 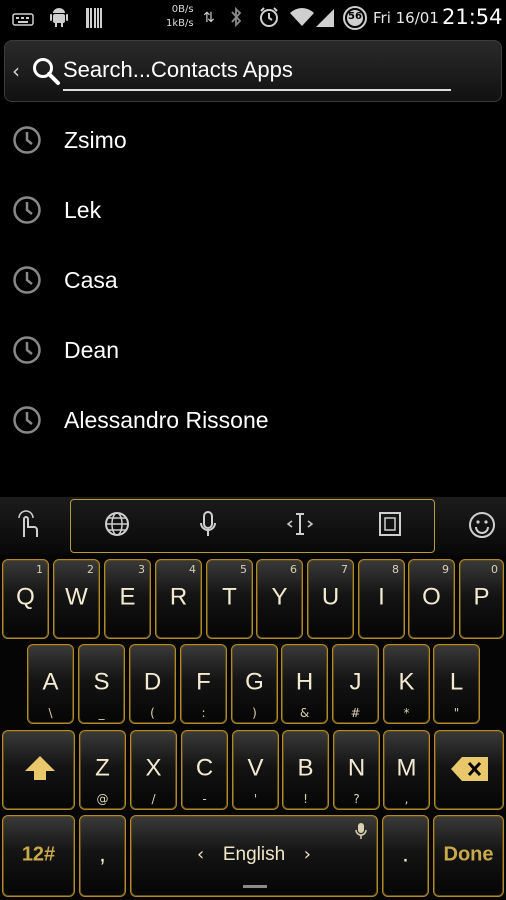 I want to click on key-label: P, so click(x=481, y=597).